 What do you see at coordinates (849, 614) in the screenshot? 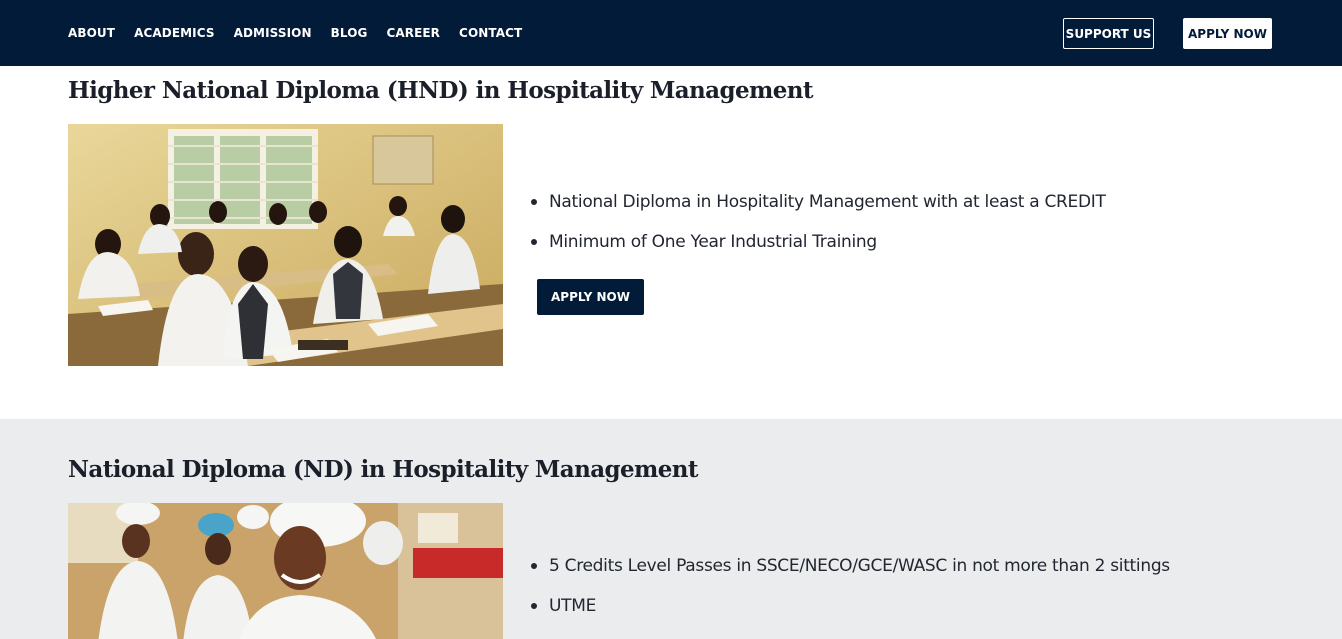
I see `list-item: UTME` at bounding box center [849, 614].